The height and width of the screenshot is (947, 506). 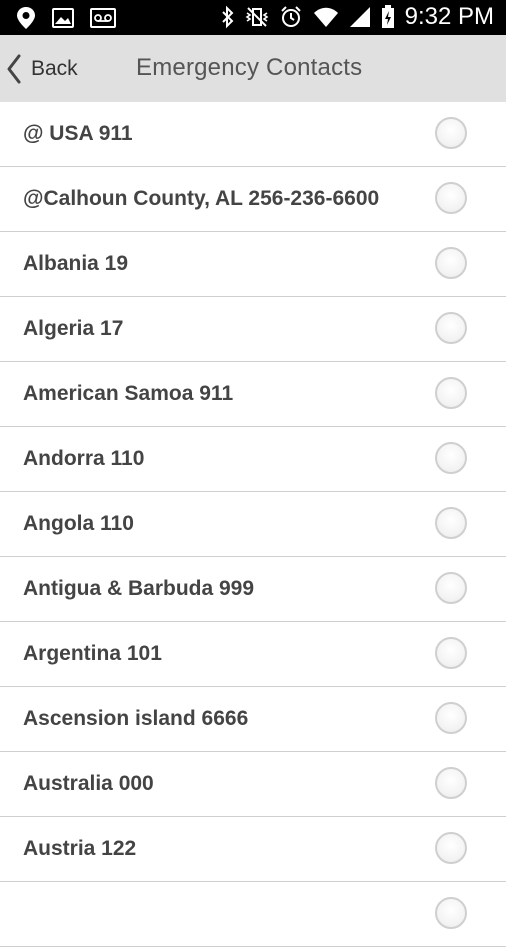 I want to click on header-bar: Back Emergency Contacts, so click(x=253, y=68).